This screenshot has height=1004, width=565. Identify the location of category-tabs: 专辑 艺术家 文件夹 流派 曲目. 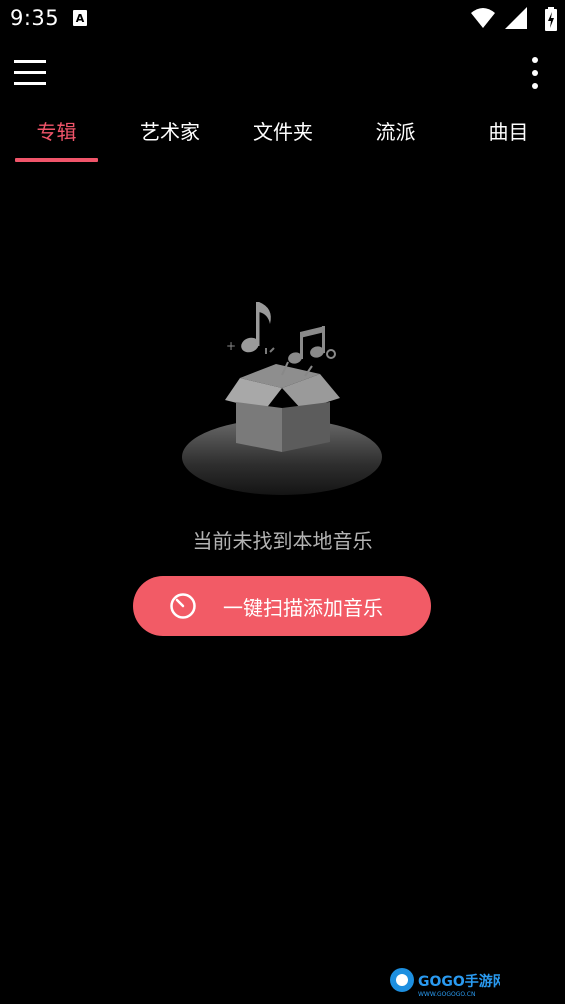
(282, 138).